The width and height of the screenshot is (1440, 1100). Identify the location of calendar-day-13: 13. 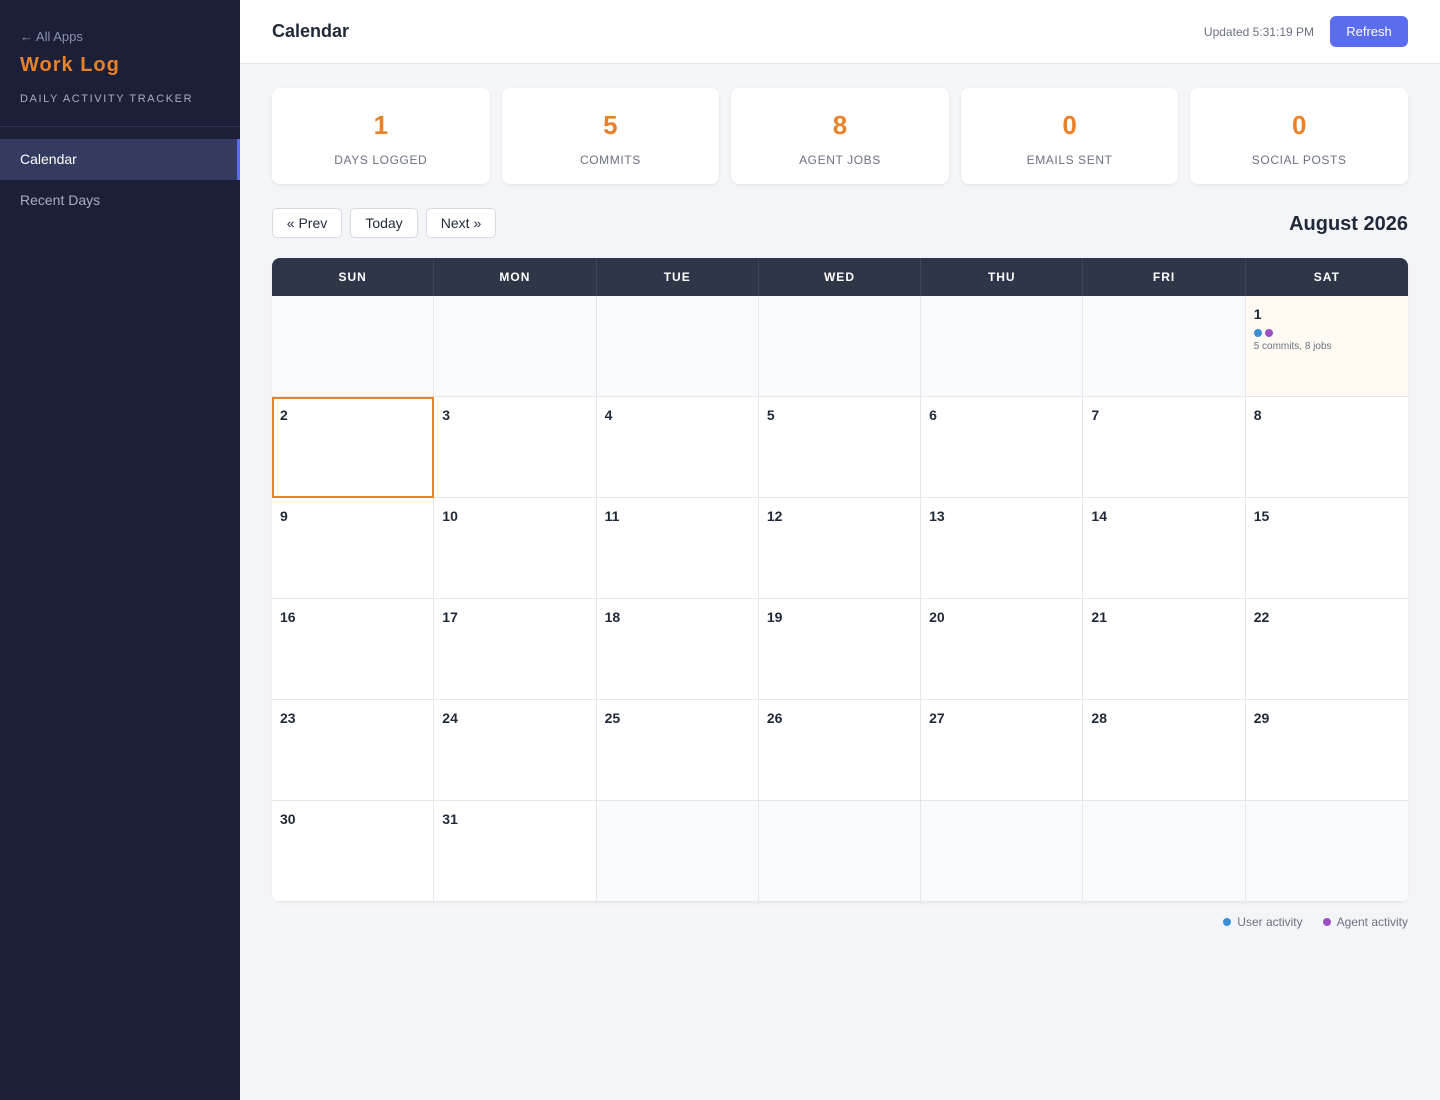
(1002, 548).